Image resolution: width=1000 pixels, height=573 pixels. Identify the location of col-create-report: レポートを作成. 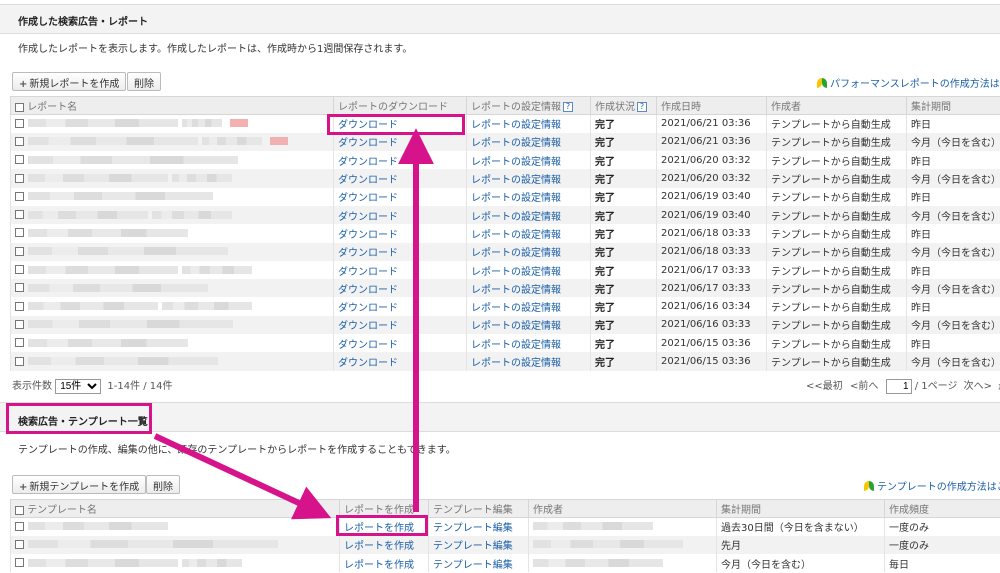
(384, 508).